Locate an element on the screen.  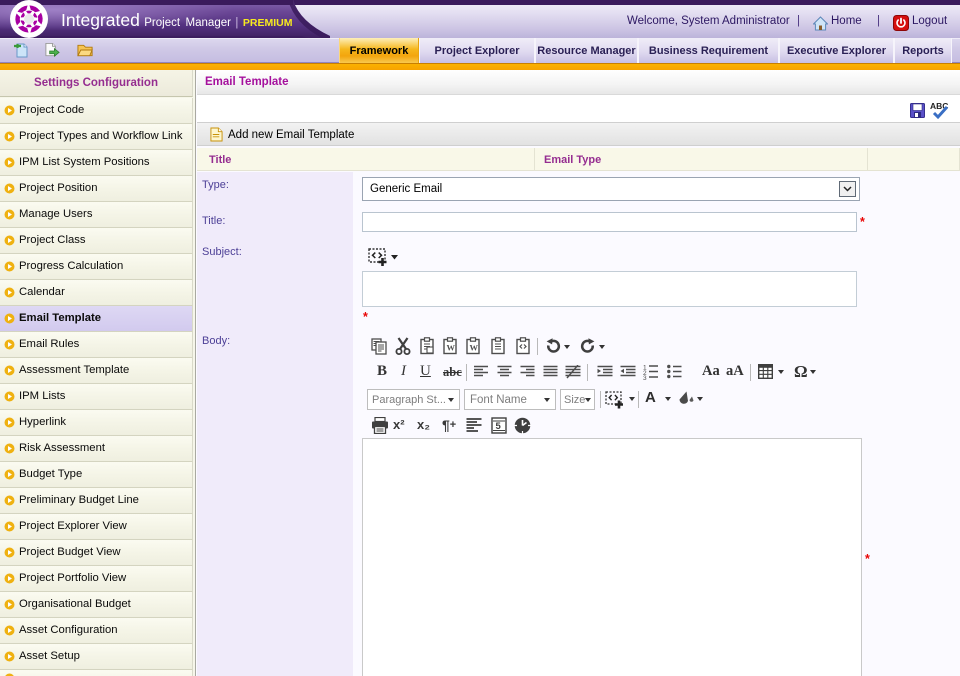
svg-text: 3 is located at coordinates (645, 377).